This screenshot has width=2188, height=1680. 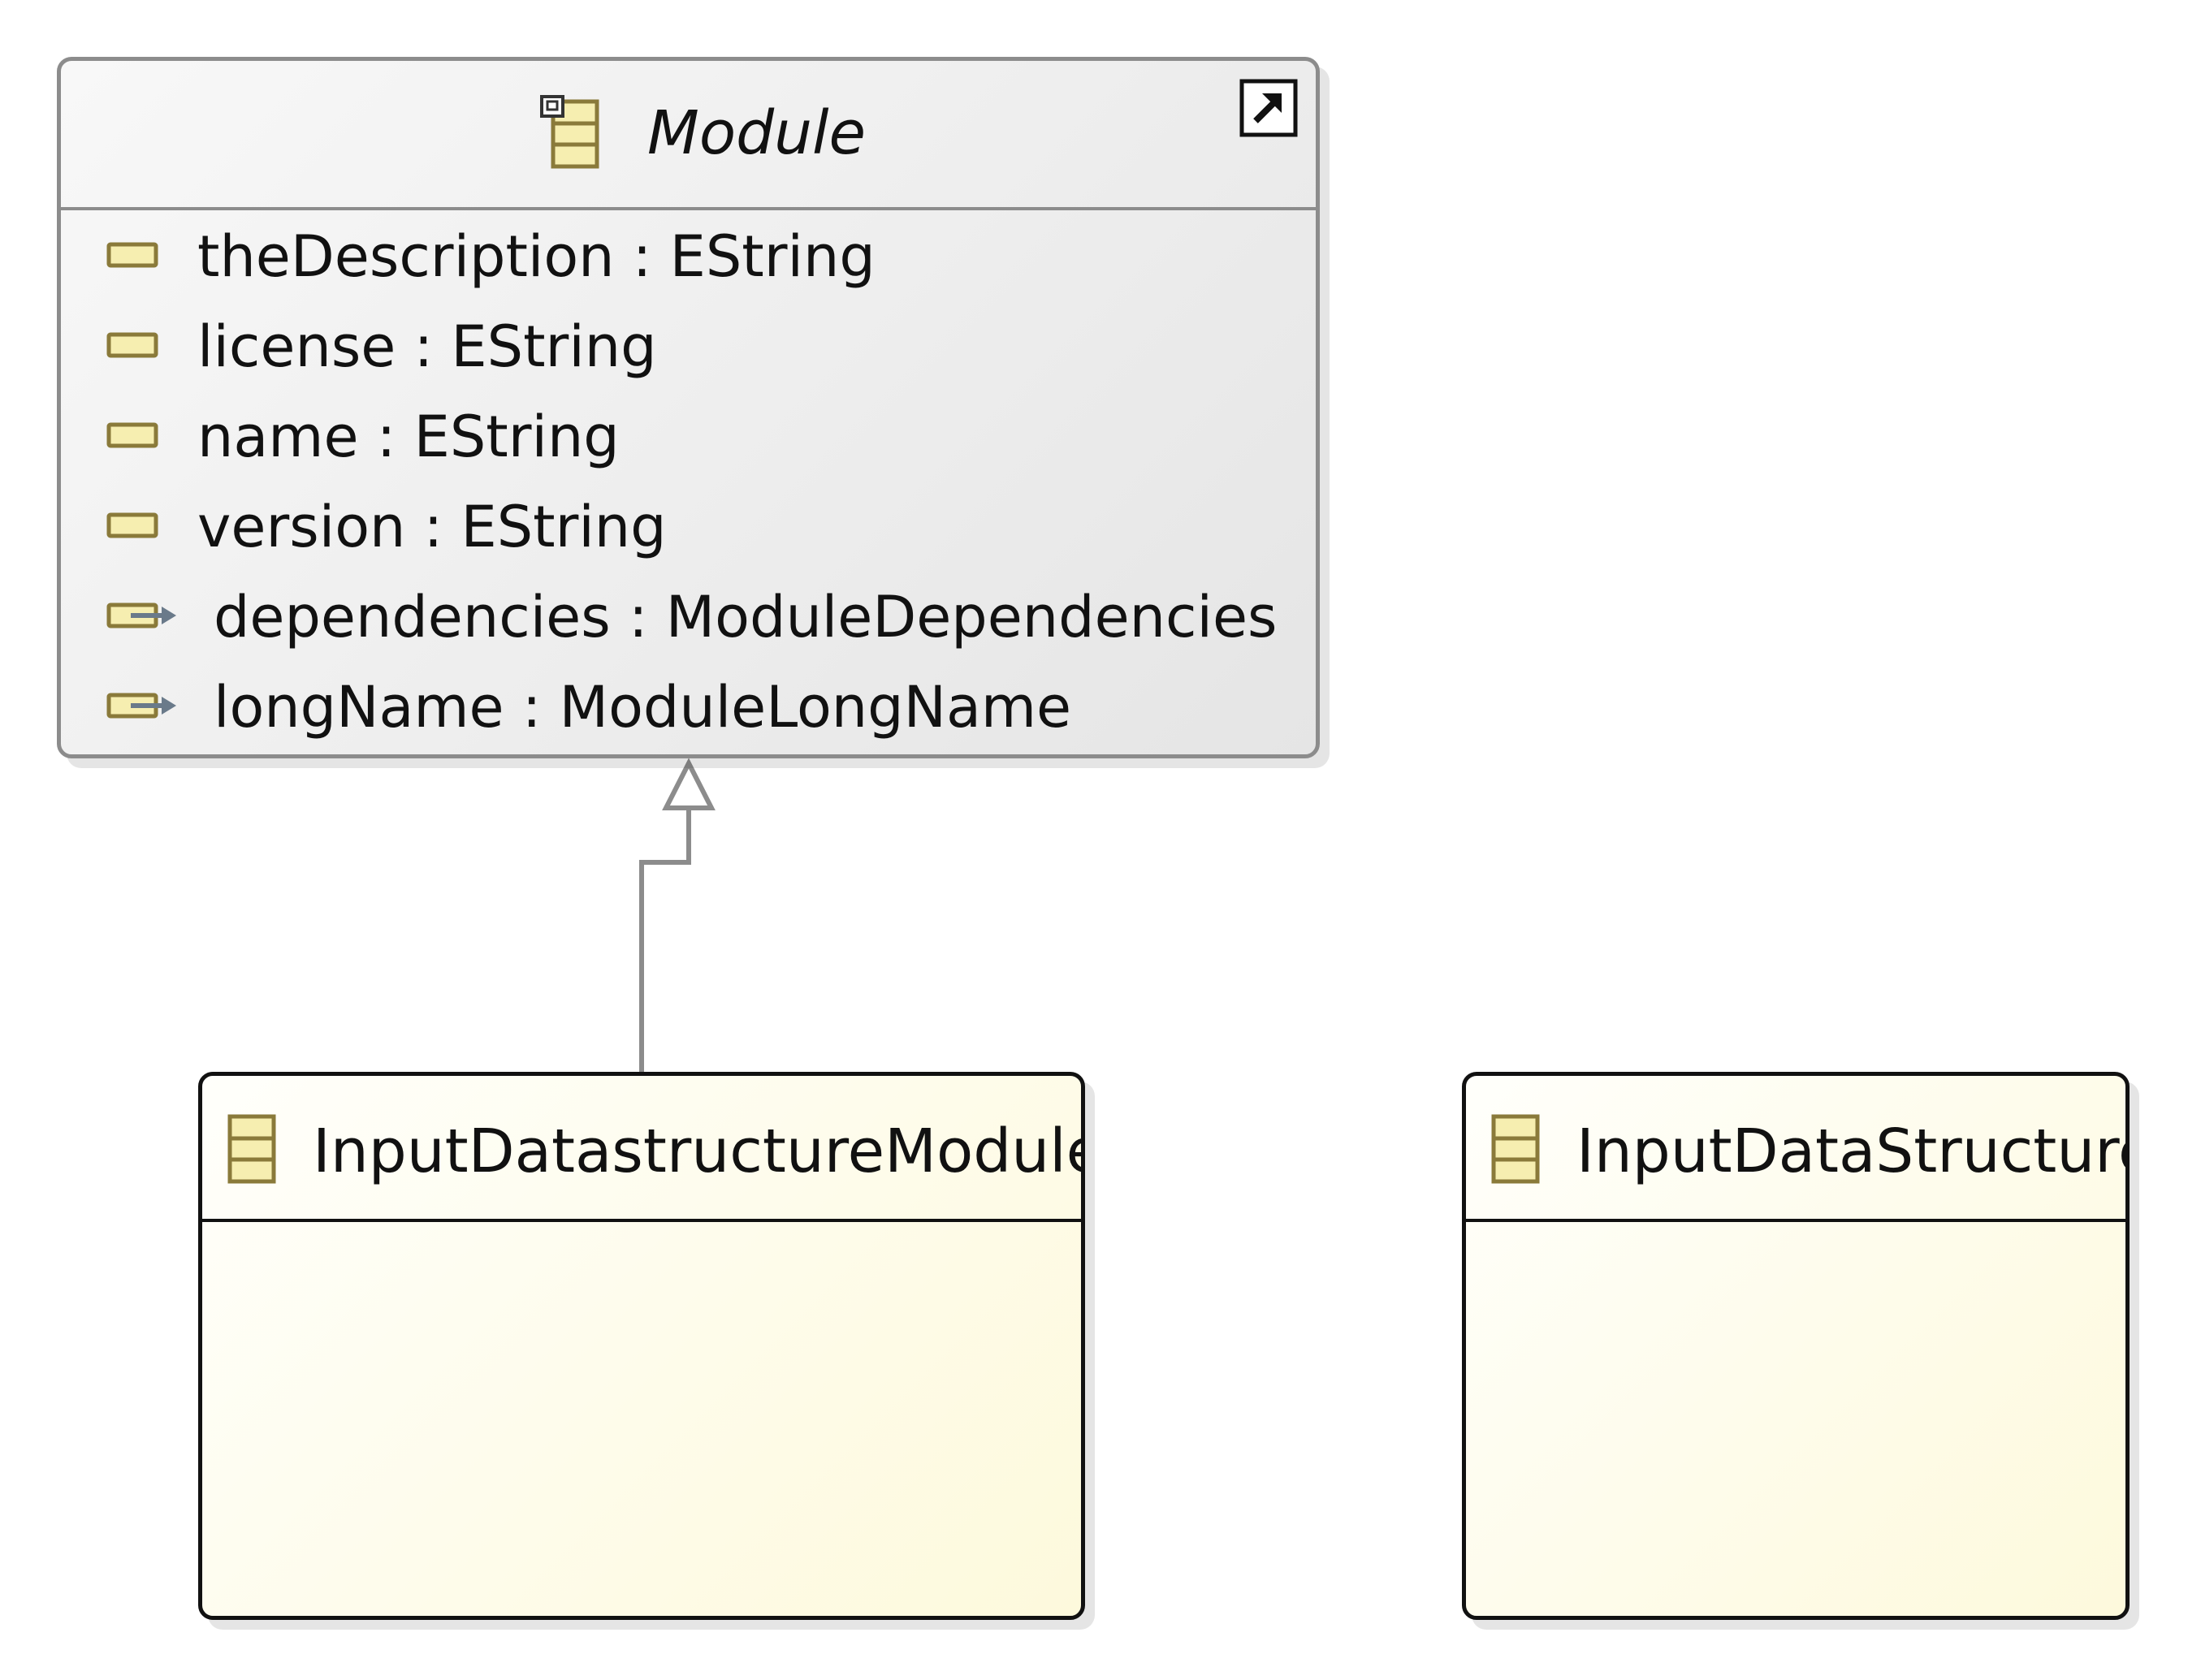 I want to click on class-input-data-structure: InputDataStructure, so click(x=1796, y=1346).